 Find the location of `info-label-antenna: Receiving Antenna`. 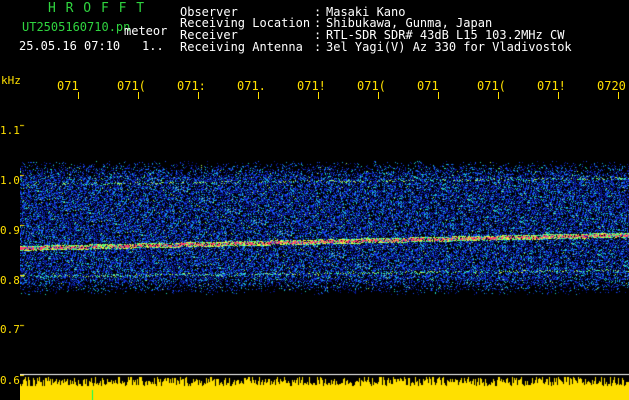

info-label-antenna: Receiving Antenna is located at coordinates (241, 47).